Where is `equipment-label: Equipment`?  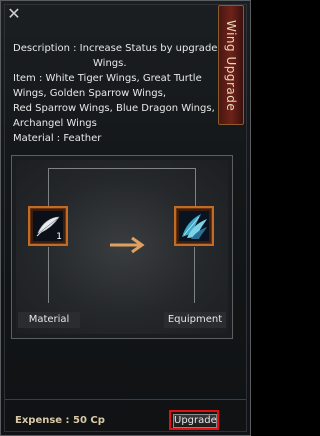
equipment-label: Equipment is located at coordinates (195, 320).